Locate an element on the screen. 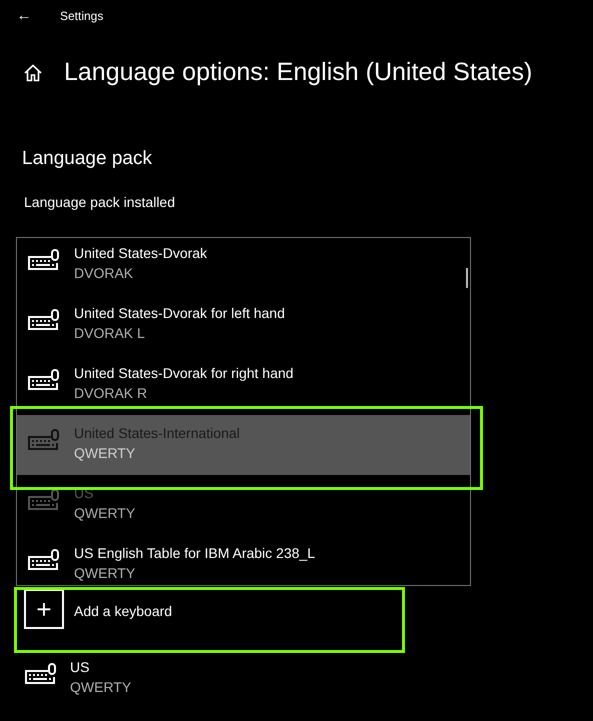  keyboard-name: United States-Dvorak for right hand is located at coordinates (184, 373).